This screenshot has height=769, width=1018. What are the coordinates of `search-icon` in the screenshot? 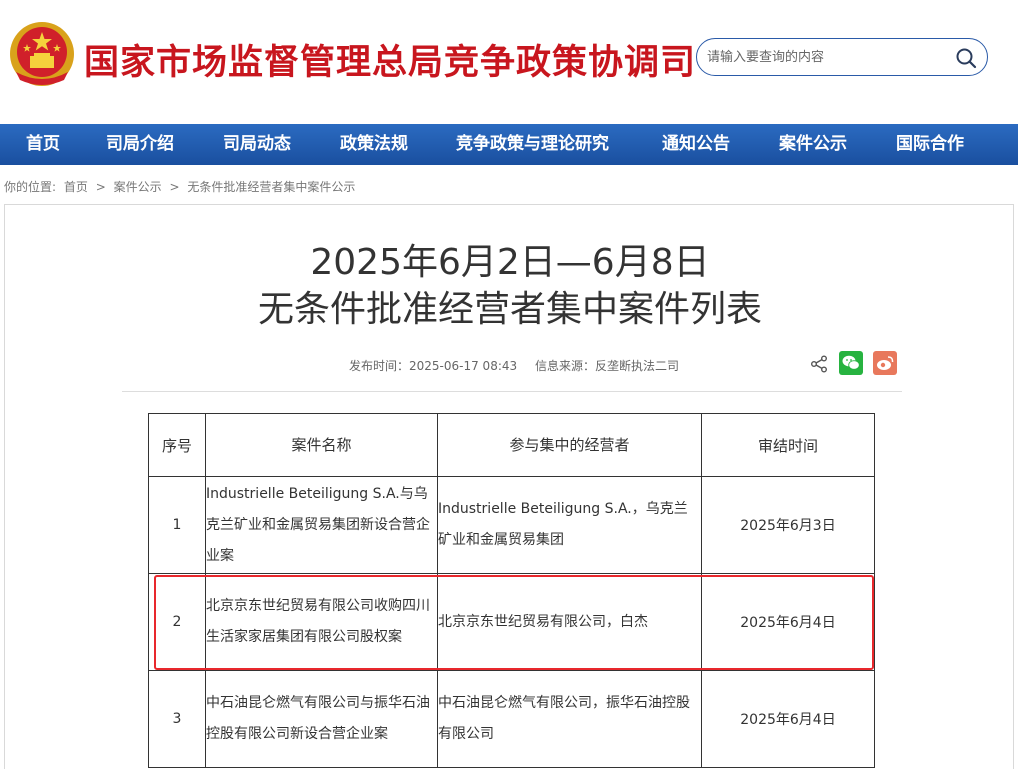 It's located at (966, 58).